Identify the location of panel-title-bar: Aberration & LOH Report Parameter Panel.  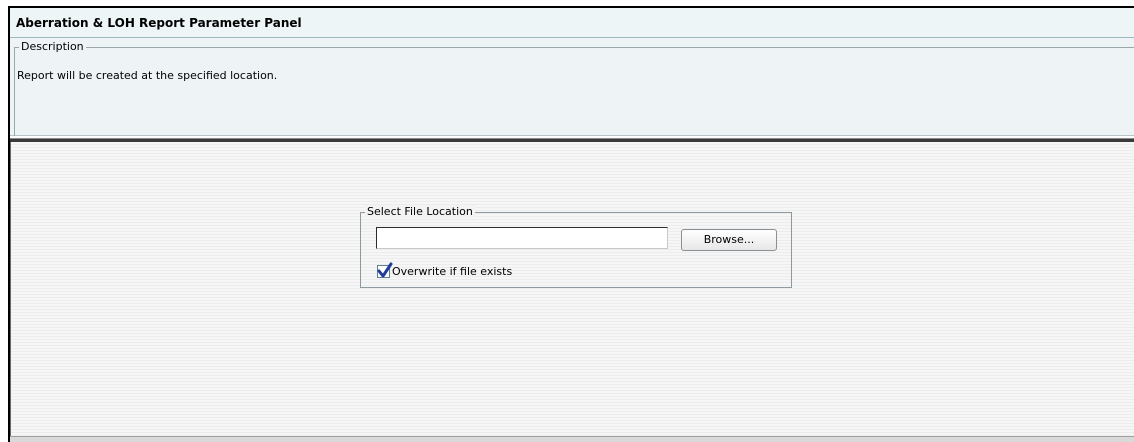
(572, 23).